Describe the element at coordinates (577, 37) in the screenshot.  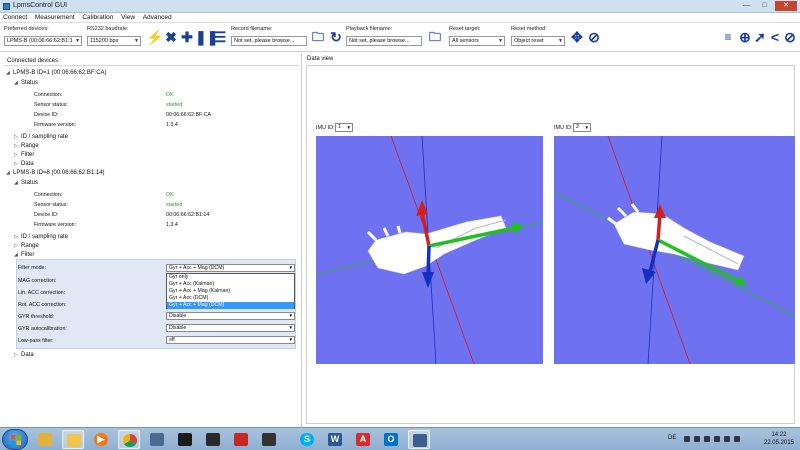
I see `reset-orientation-icon: ✥` at that location.